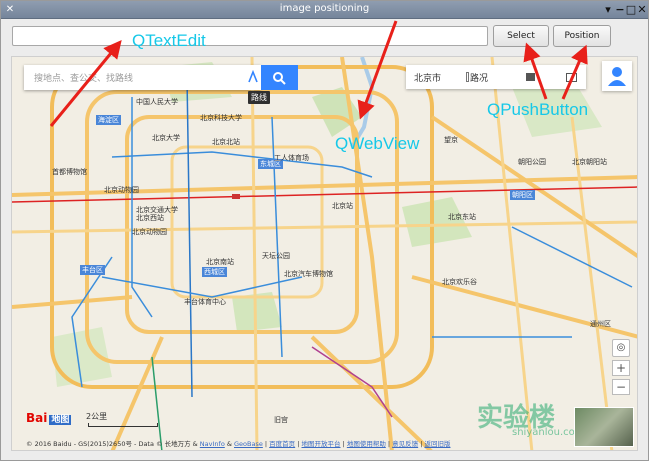 This screenshot has width=649, height=461. What do you see at coordinates (377, 70) in the screenshot?
I see `arrow-to-webview` at bounding box center [377, 70].